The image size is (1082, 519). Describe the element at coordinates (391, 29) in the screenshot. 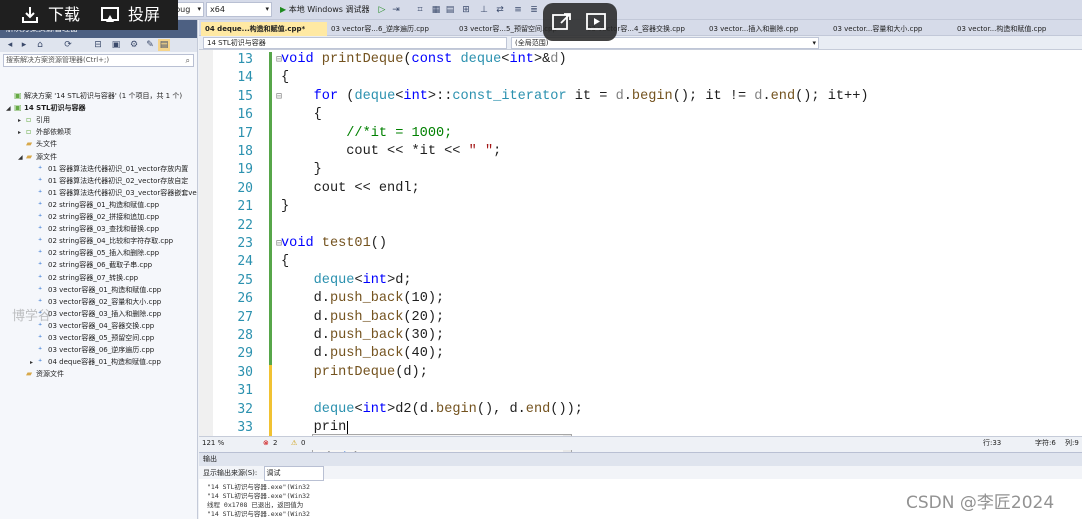

I see `editor-tab: 03 vector容...6_逆序遍历.cpp` at that location.